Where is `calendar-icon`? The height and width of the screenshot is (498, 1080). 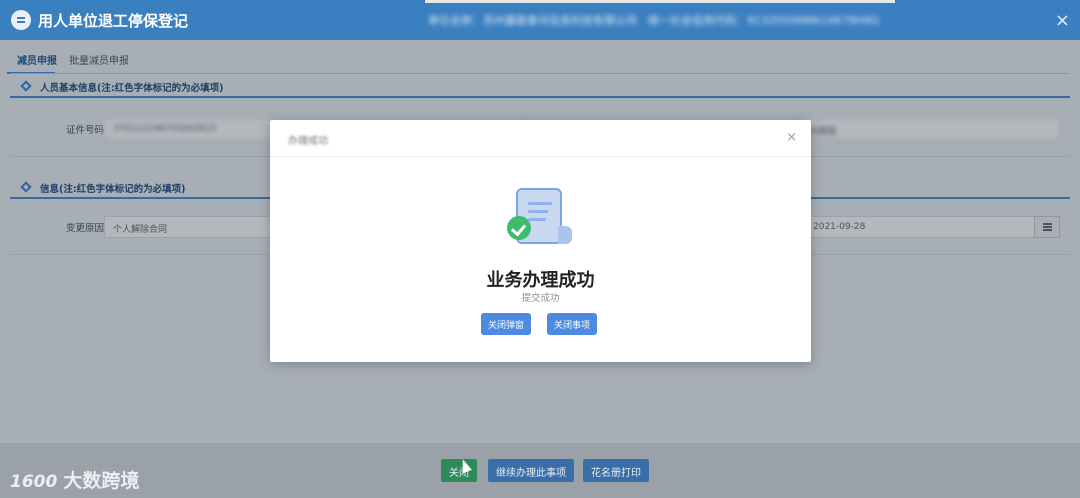 calendar-icon is located at coordinates (1047, 227).